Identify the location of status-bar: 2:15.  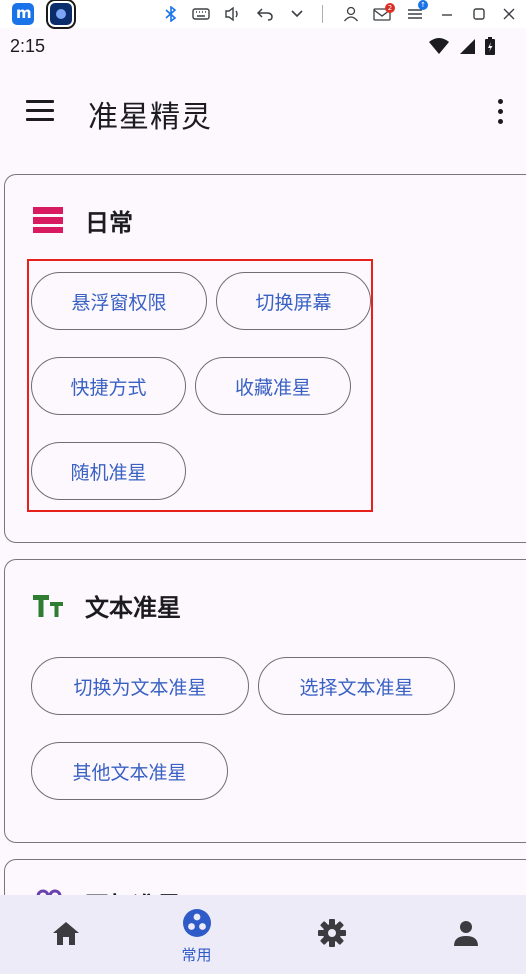
(263, 46).